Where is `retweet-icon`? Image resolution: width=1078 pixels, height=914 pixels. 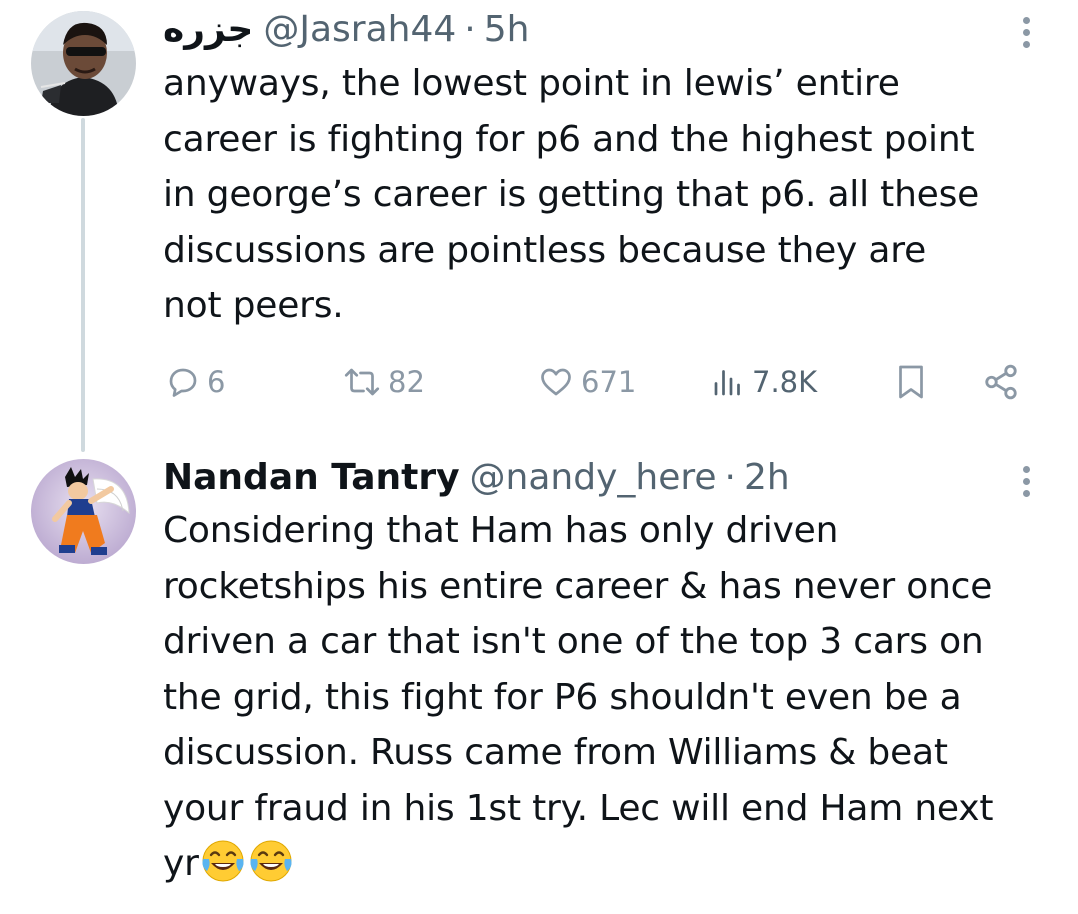 retweet-icon is located at coordinates (362, 382).